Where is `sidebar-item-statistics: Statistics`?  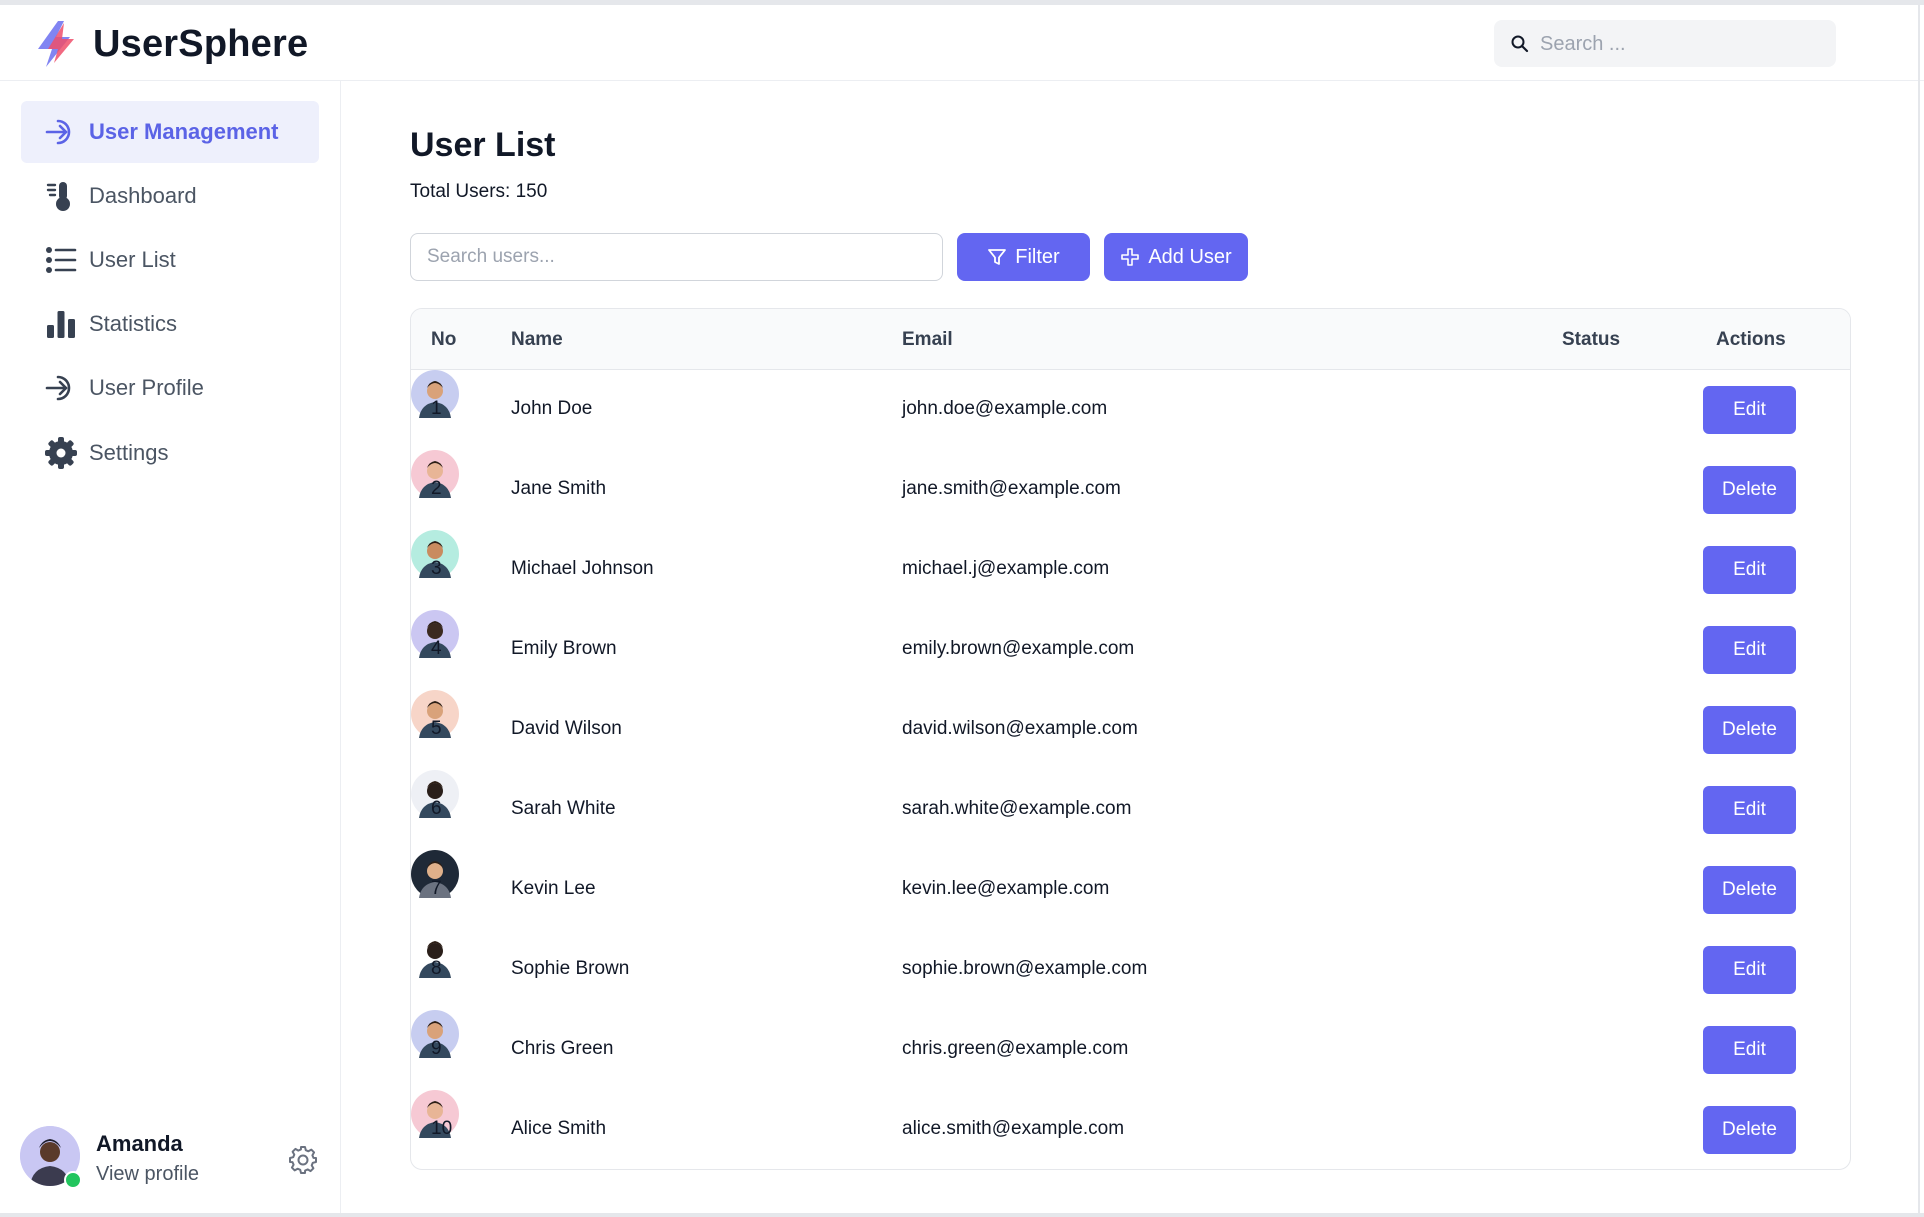 sidebar-item-statistics: Statistics is located at coordinates (170, 324).